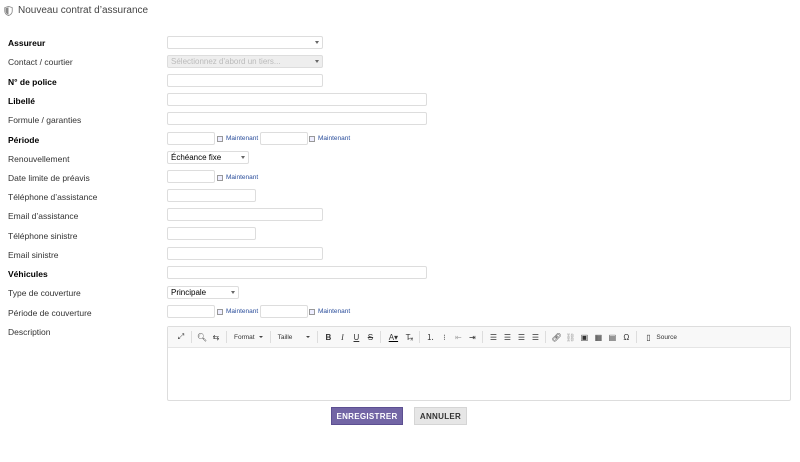  Describe the element at coordinates (32, 82) in the screenshot. I see `police-label: N° de police` at that location.